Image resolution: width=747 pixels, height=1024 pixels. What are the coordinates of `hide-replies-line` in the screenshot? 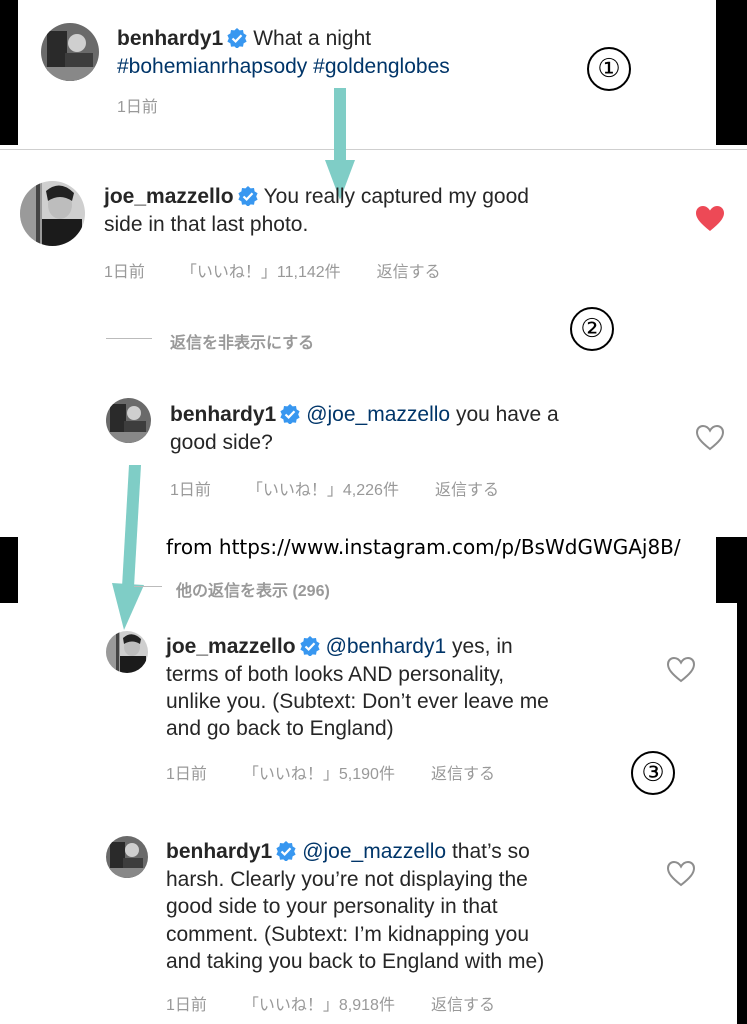 It's located at (129, 338).